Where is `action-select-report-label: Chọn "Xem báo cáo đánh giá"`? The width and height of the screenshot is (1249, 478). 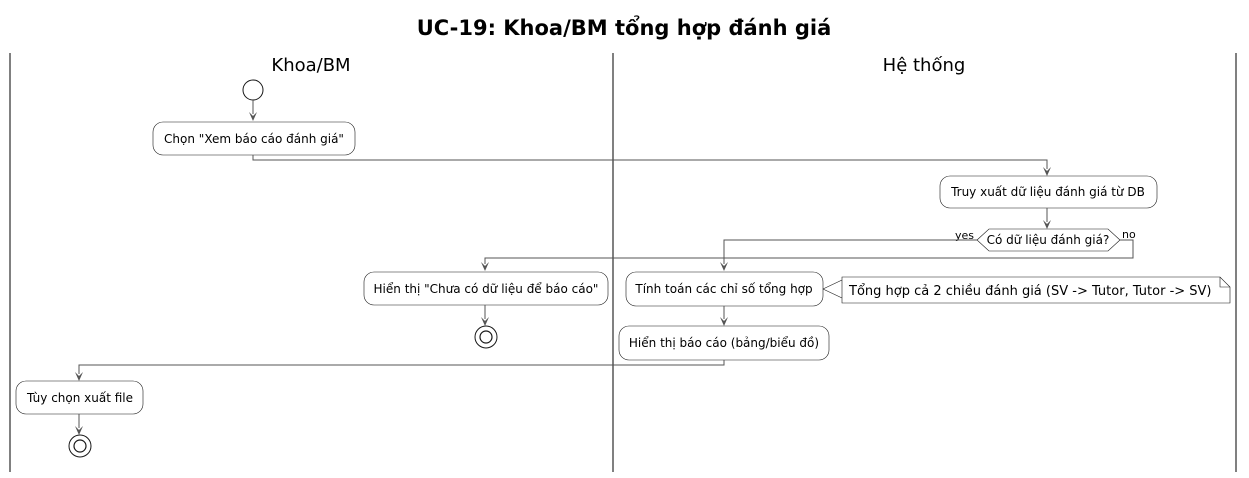
action-select-report-label: Chọn "Xem báo cáo đánh giá" is located at coordinates (254, 139).